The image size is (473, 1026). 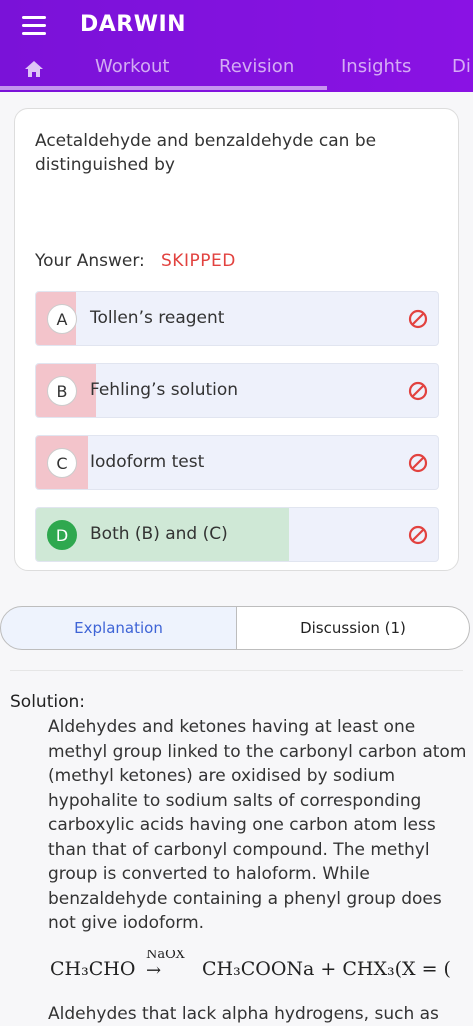 I want to click on solution-label: Solution:, so click(x=47, y=702).